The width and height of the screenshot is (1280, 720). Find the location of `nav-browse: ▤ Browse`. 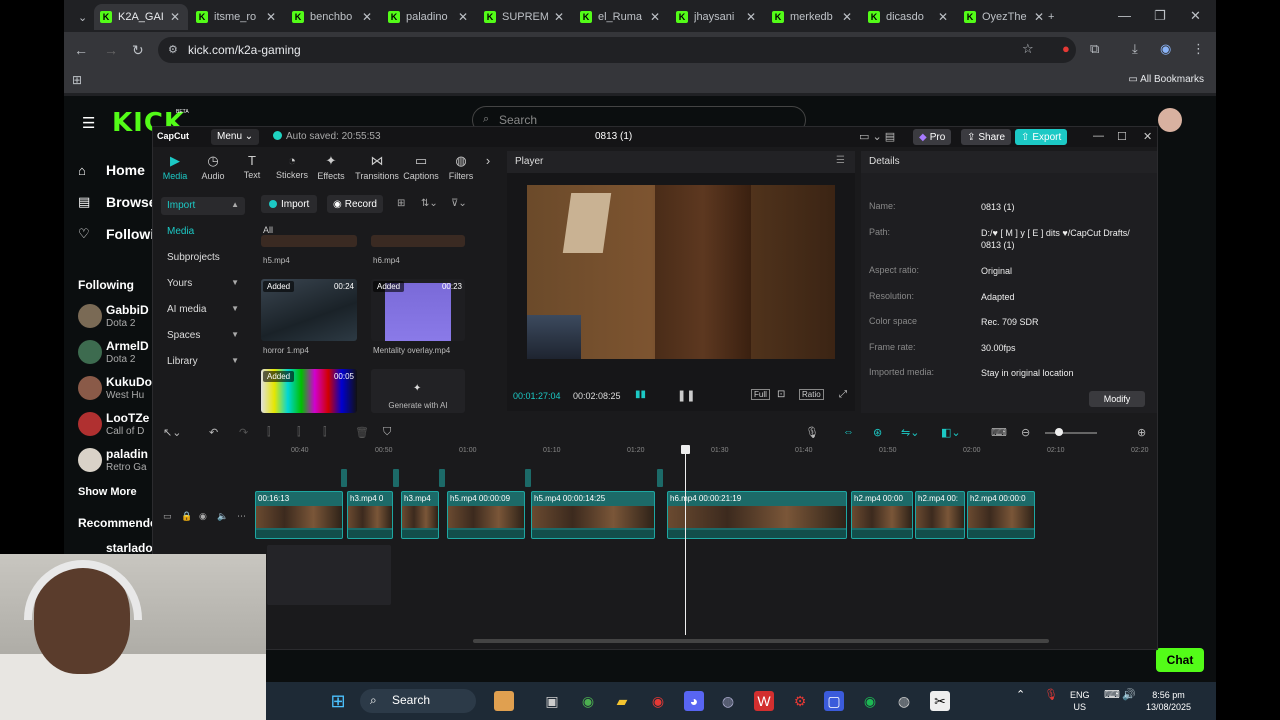

nav-browse: ▤ Browse is located at coordinates (117, 202).